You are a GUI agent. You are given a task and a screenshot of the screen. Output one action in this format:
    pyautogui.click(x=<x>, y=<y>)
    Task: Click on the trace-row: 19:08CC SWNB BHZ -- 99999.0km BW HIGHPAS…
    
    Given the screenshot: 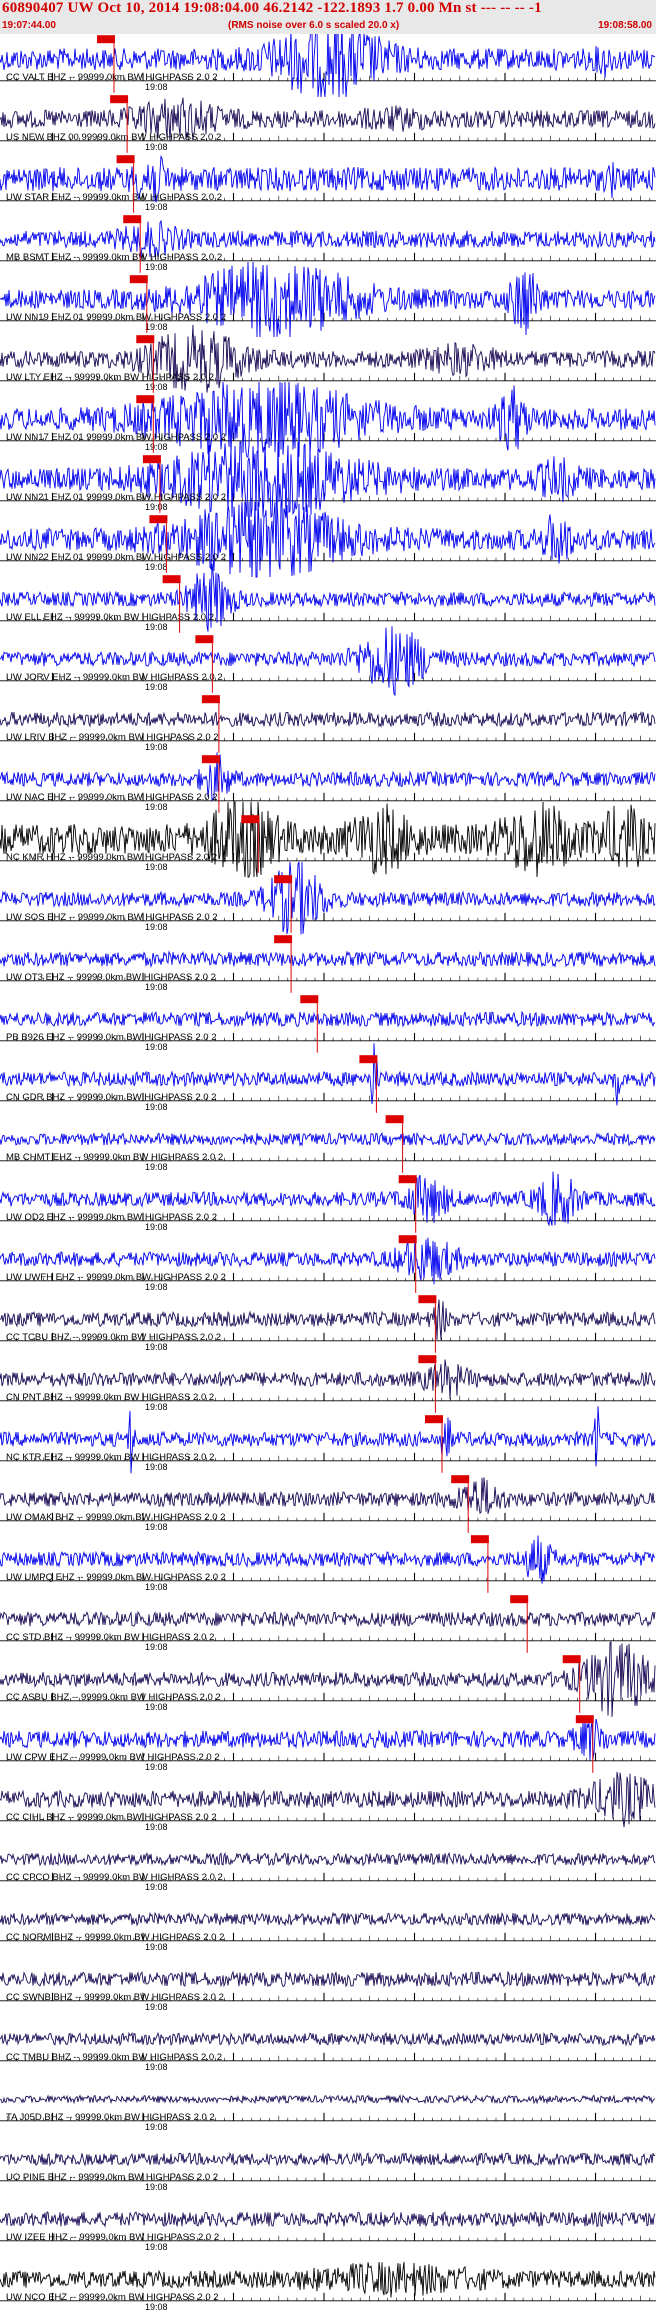 What is the action you would take?
    pyautogui.click(x=328, y=1991)
    